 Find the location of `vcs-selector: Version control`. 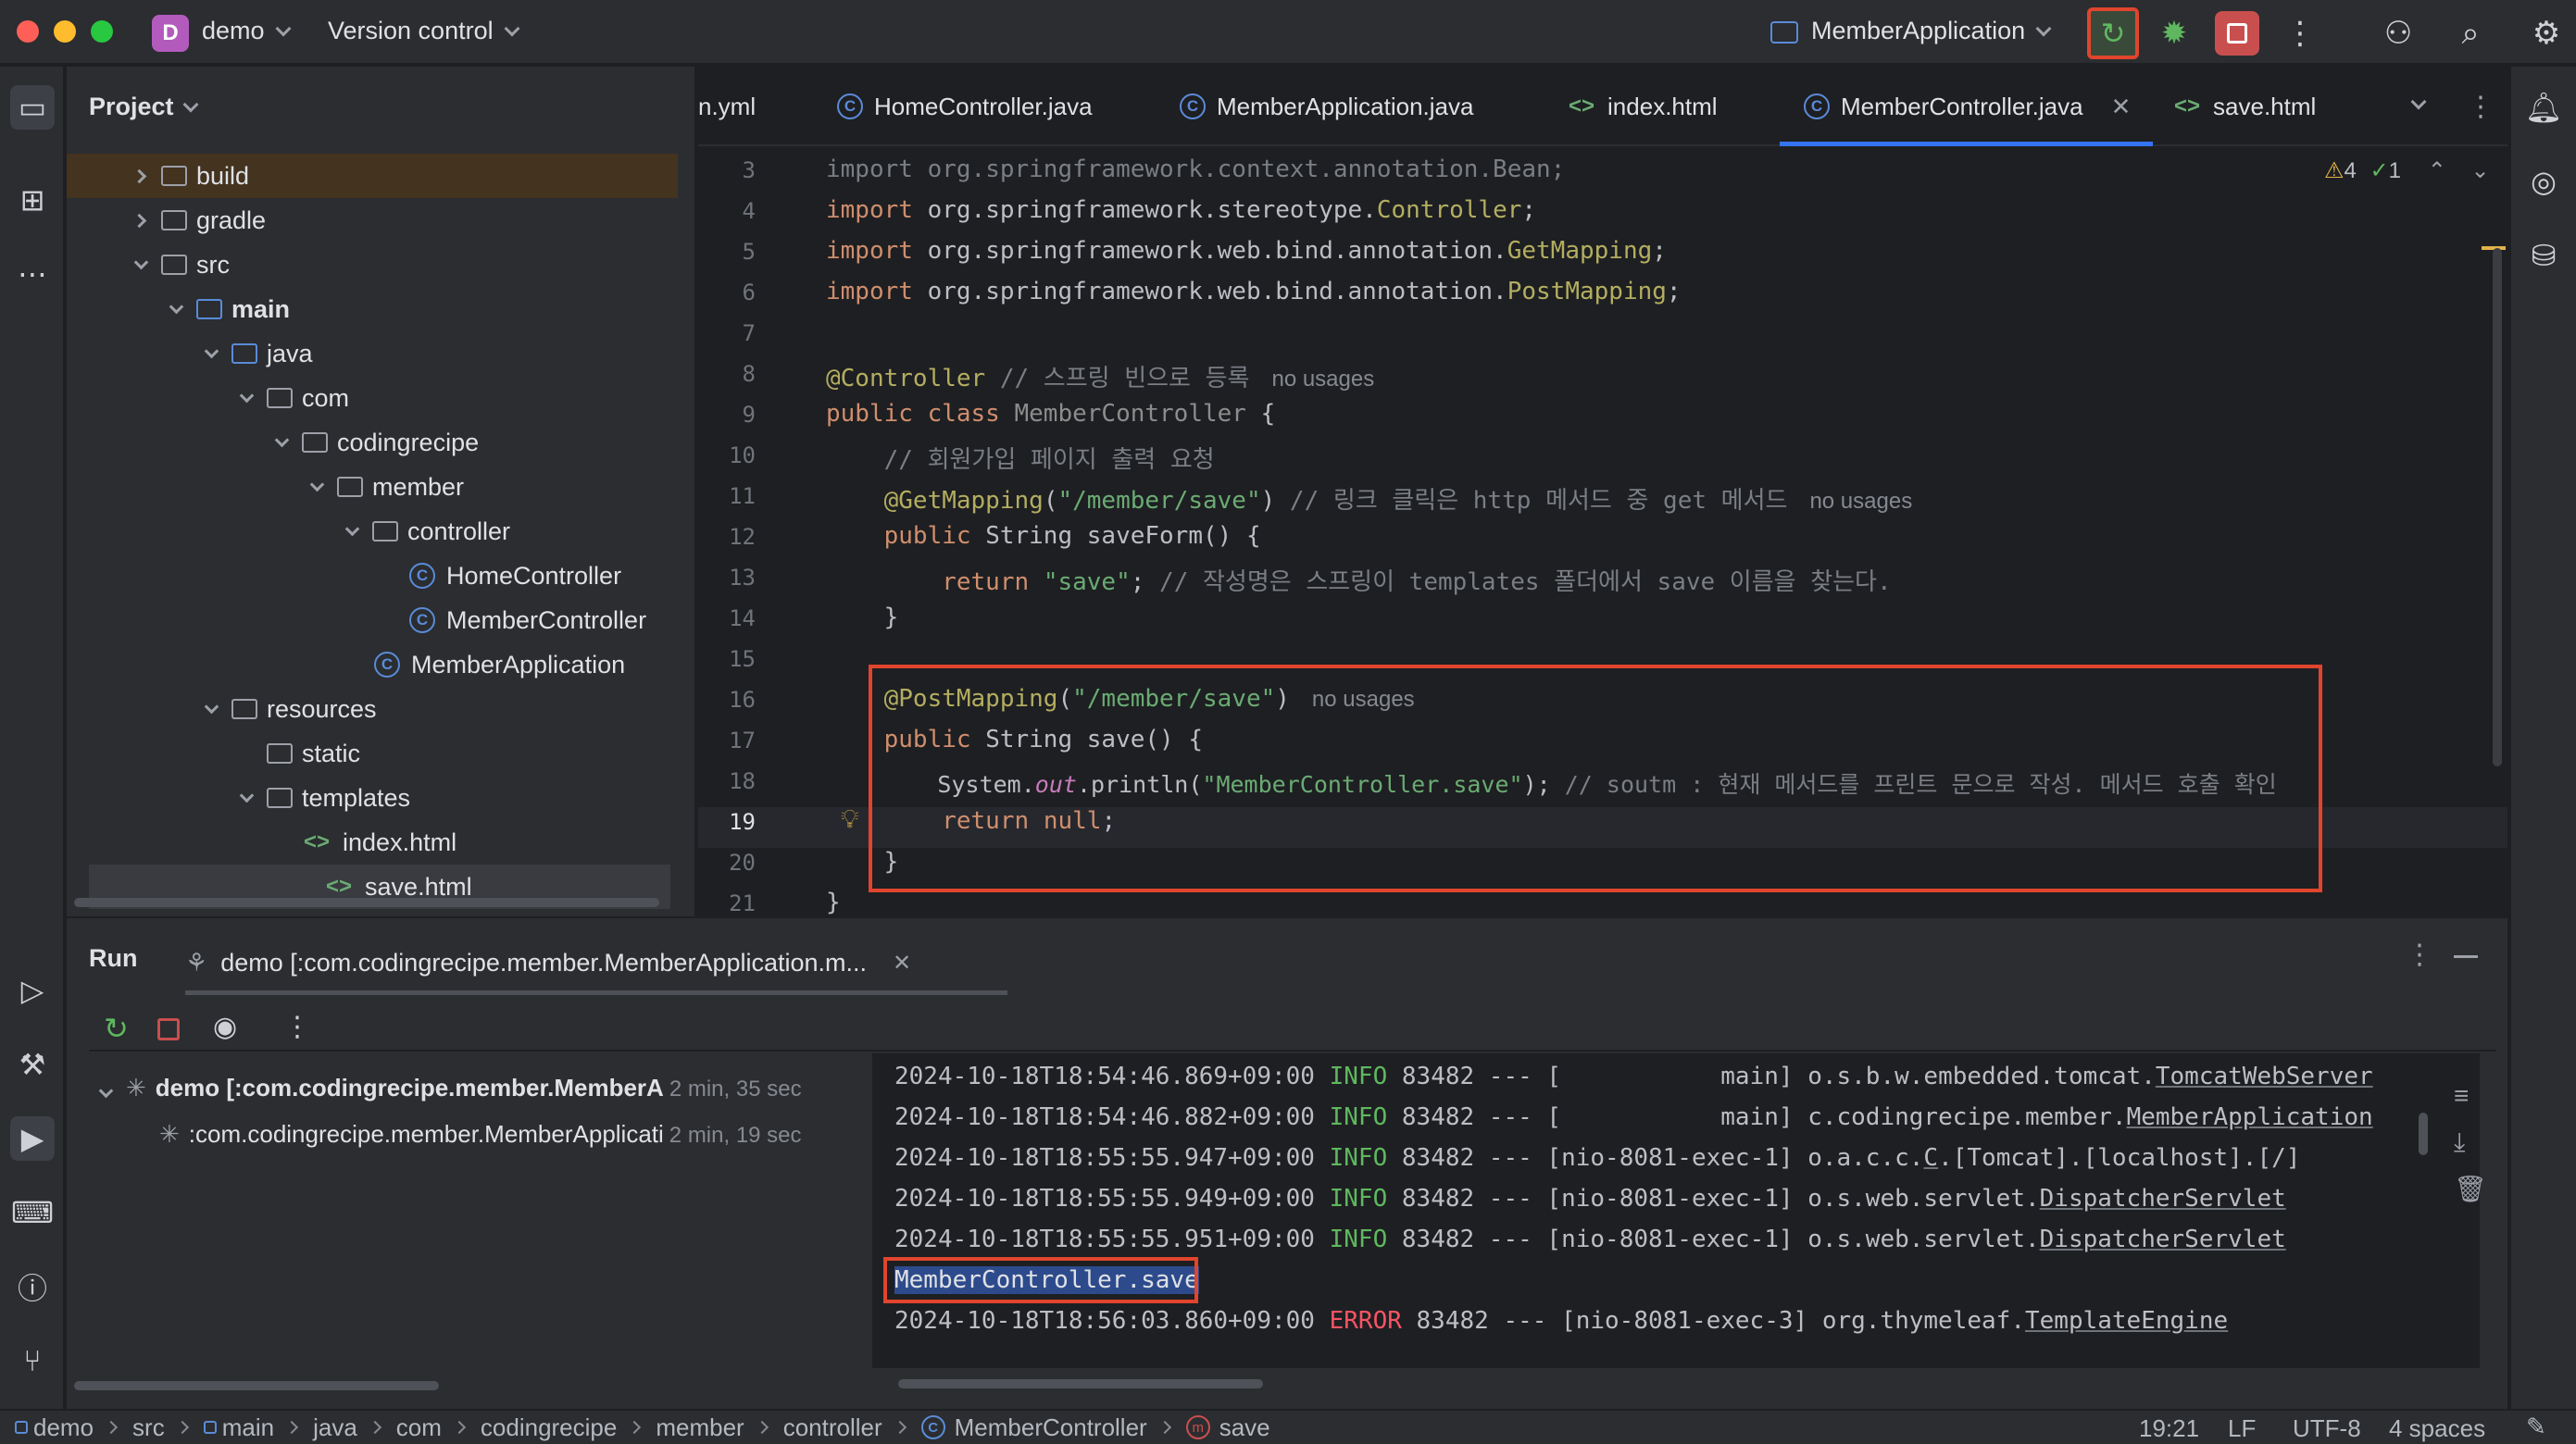

vcs-selector: Version control is located at coordinates (424, 31).